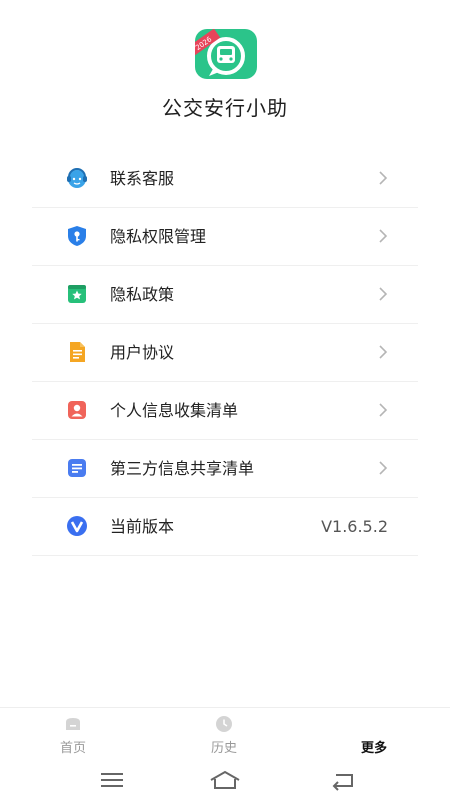  What do you see at coordinates (354, 526) in the screenshot?
I see `version-number: V1.6.5.2` at bounding box center [354, 526].